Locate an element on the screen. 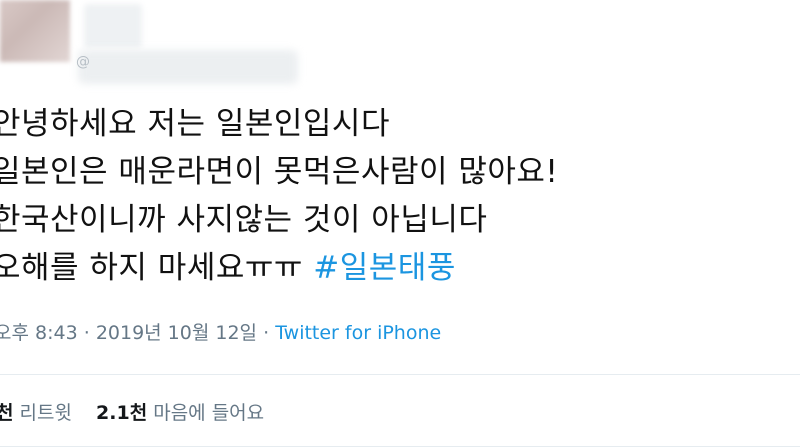 The height and width of the screenshot is (448, 800). avatar is located at coordinates (35, 31).